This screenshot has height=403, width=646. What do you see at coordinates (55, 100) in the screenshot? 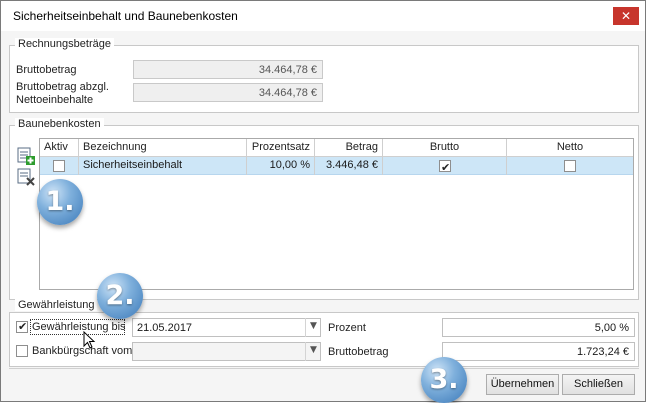
I see `bruttobetrag-abzgl-label-line2: Nettoeinbehalte` at bounding box center [55, 100].